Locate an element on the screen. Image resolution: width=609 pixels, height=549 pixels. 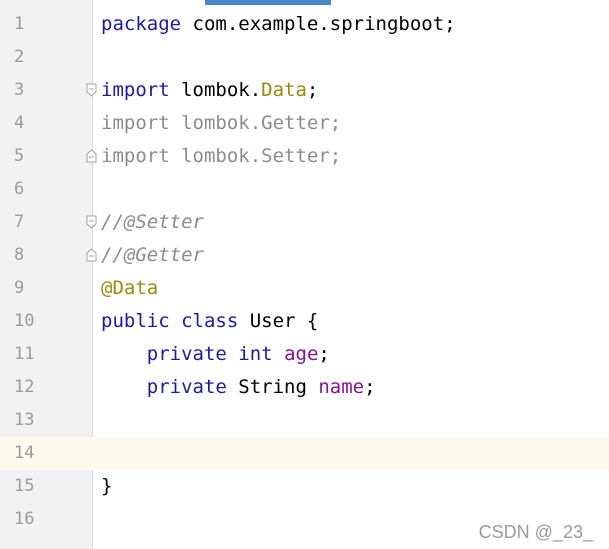
annotation: @Data is located at coordinates (130, 288).